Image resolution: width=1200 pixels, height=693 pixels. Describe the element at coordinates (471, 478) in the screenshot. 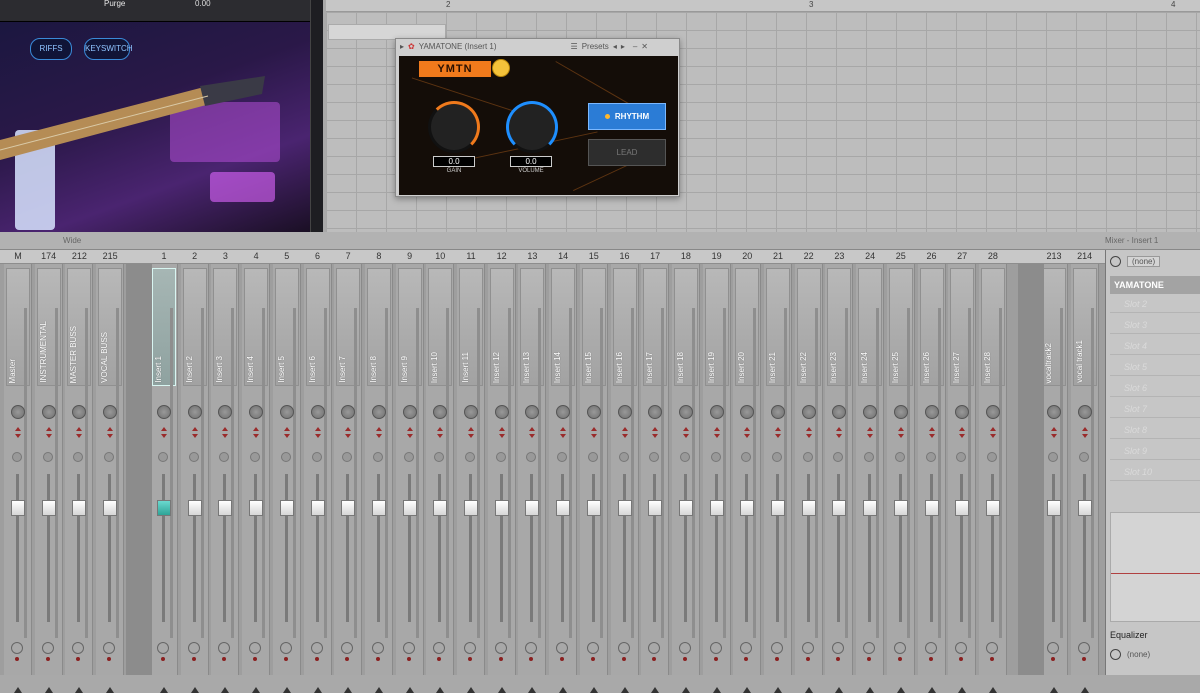

I see `mixer-track: Insert 11` at that location.